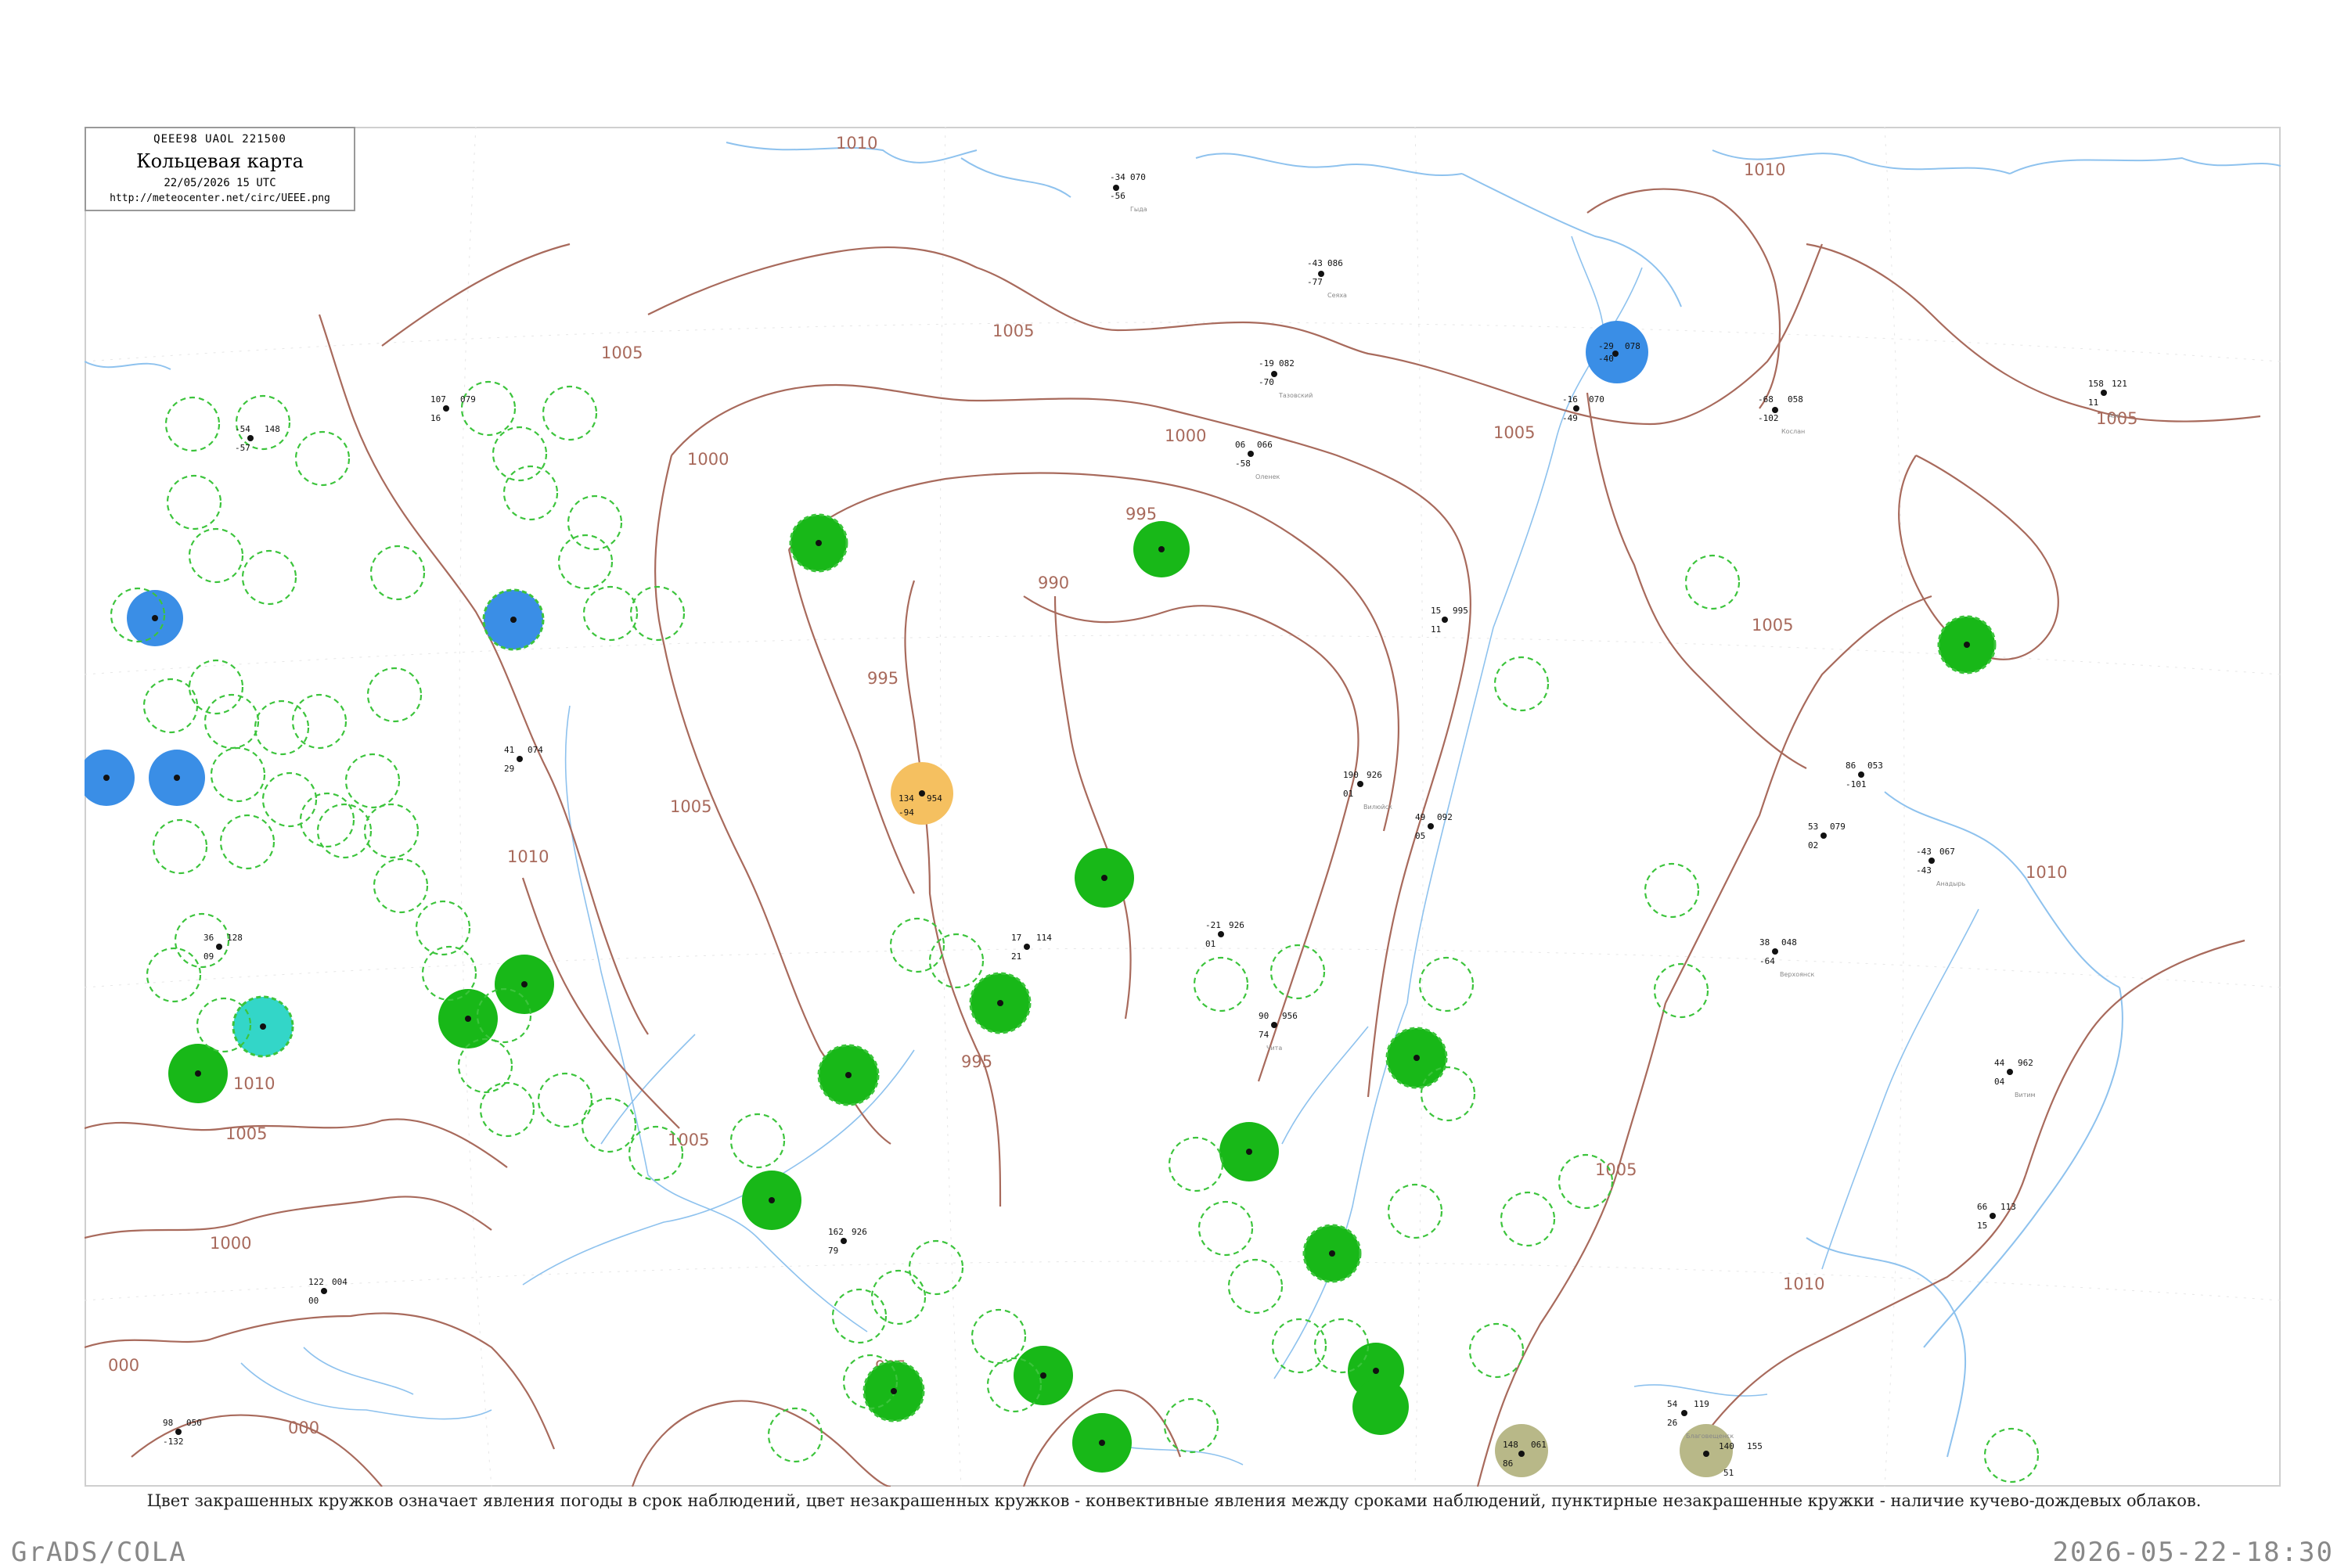 Image resolution: width=2348 pixels, height=1568 pixels. I want to click on station-value: -94, so click(906, 813).